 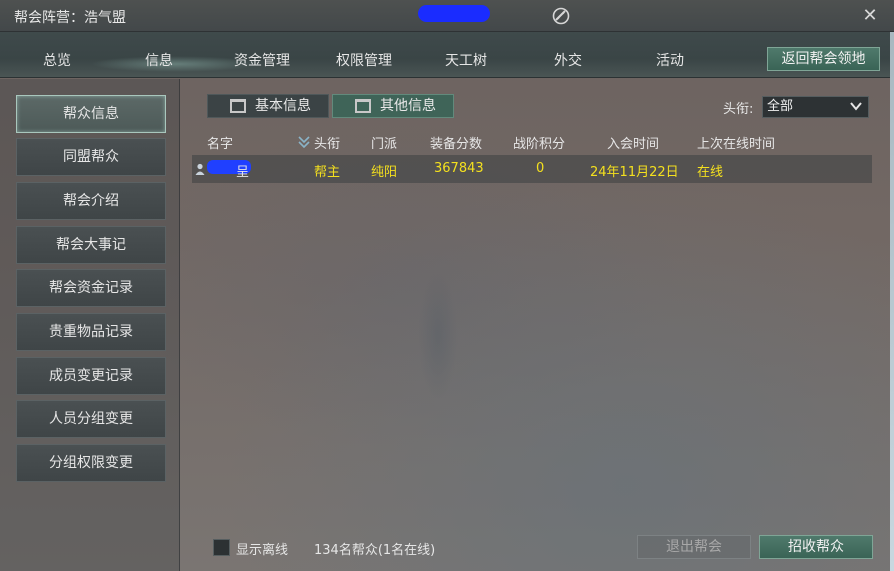 I want to click on nav-diplomacy: 外交, so click(x=568, y=60).